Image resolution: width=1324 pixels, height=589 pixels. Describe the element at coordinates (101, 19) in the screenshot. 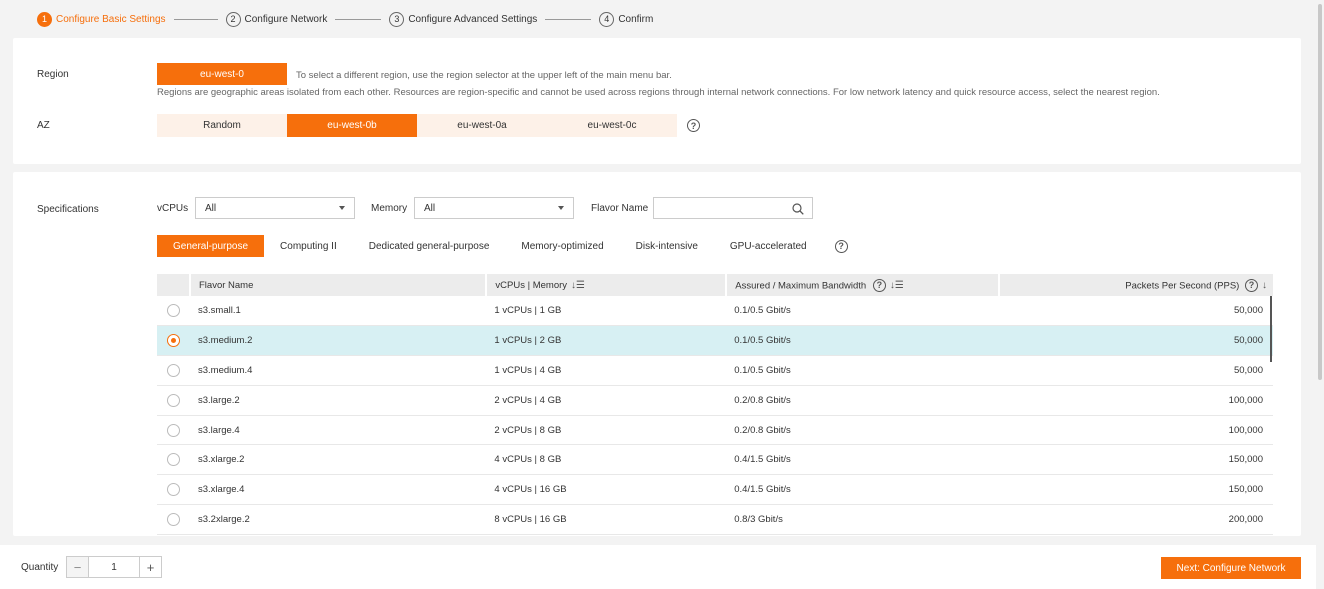

I see `step-configure-basic: 1 Configure Basic Settings` at that location.